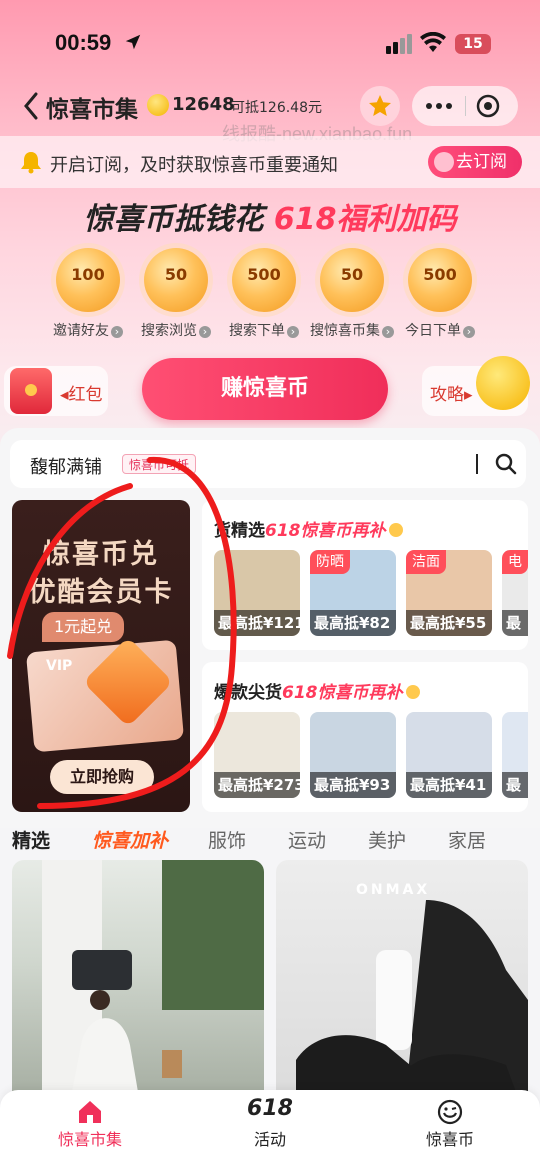  Describe the element at coordinates (56, 391) in the screenshot. I see `red-packet-button: ◂红包` at that location.